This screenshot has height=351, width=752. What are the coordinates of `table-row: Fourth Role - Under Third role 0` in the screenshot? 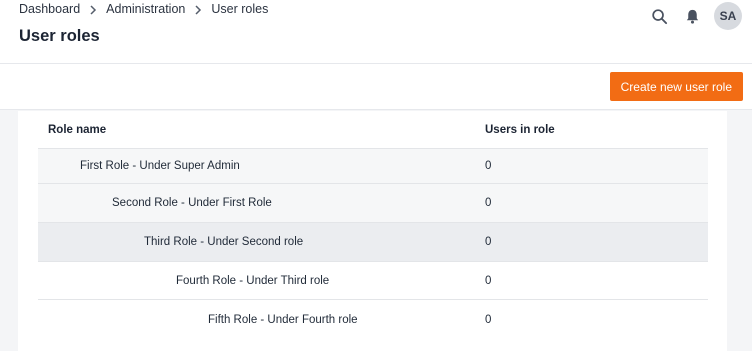 It's located at (373, 281).